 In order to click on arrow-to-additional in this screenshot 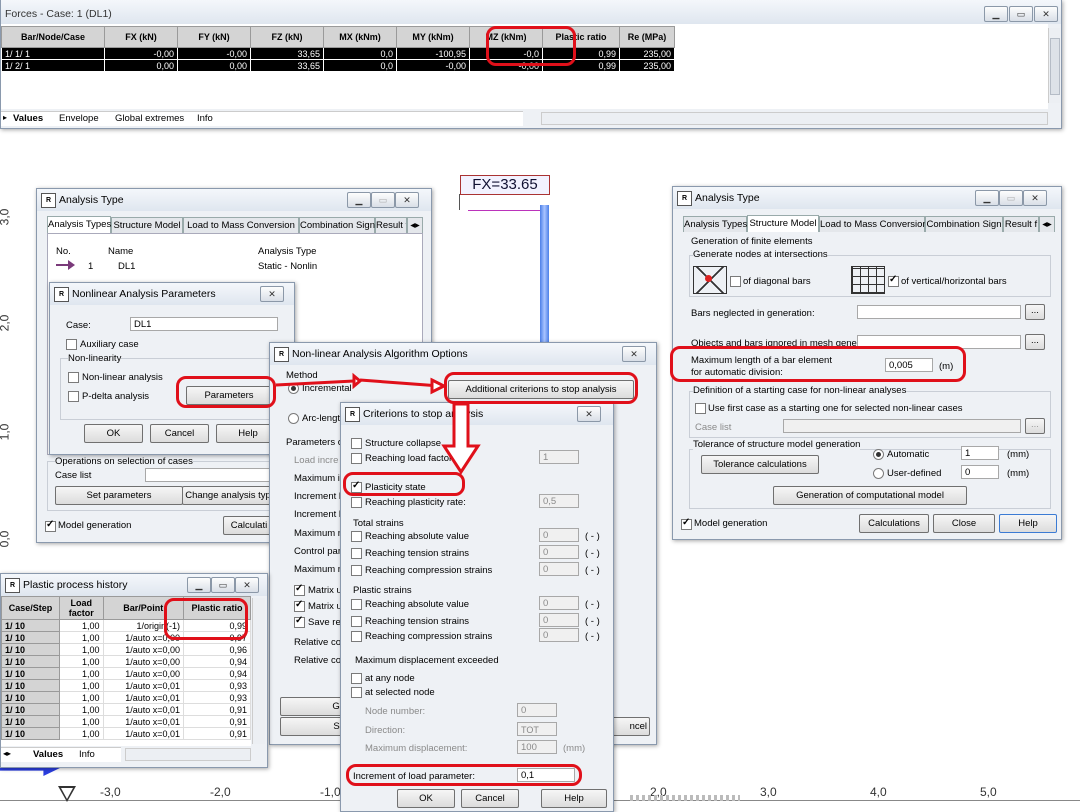, I will do `click(319, 381)`.